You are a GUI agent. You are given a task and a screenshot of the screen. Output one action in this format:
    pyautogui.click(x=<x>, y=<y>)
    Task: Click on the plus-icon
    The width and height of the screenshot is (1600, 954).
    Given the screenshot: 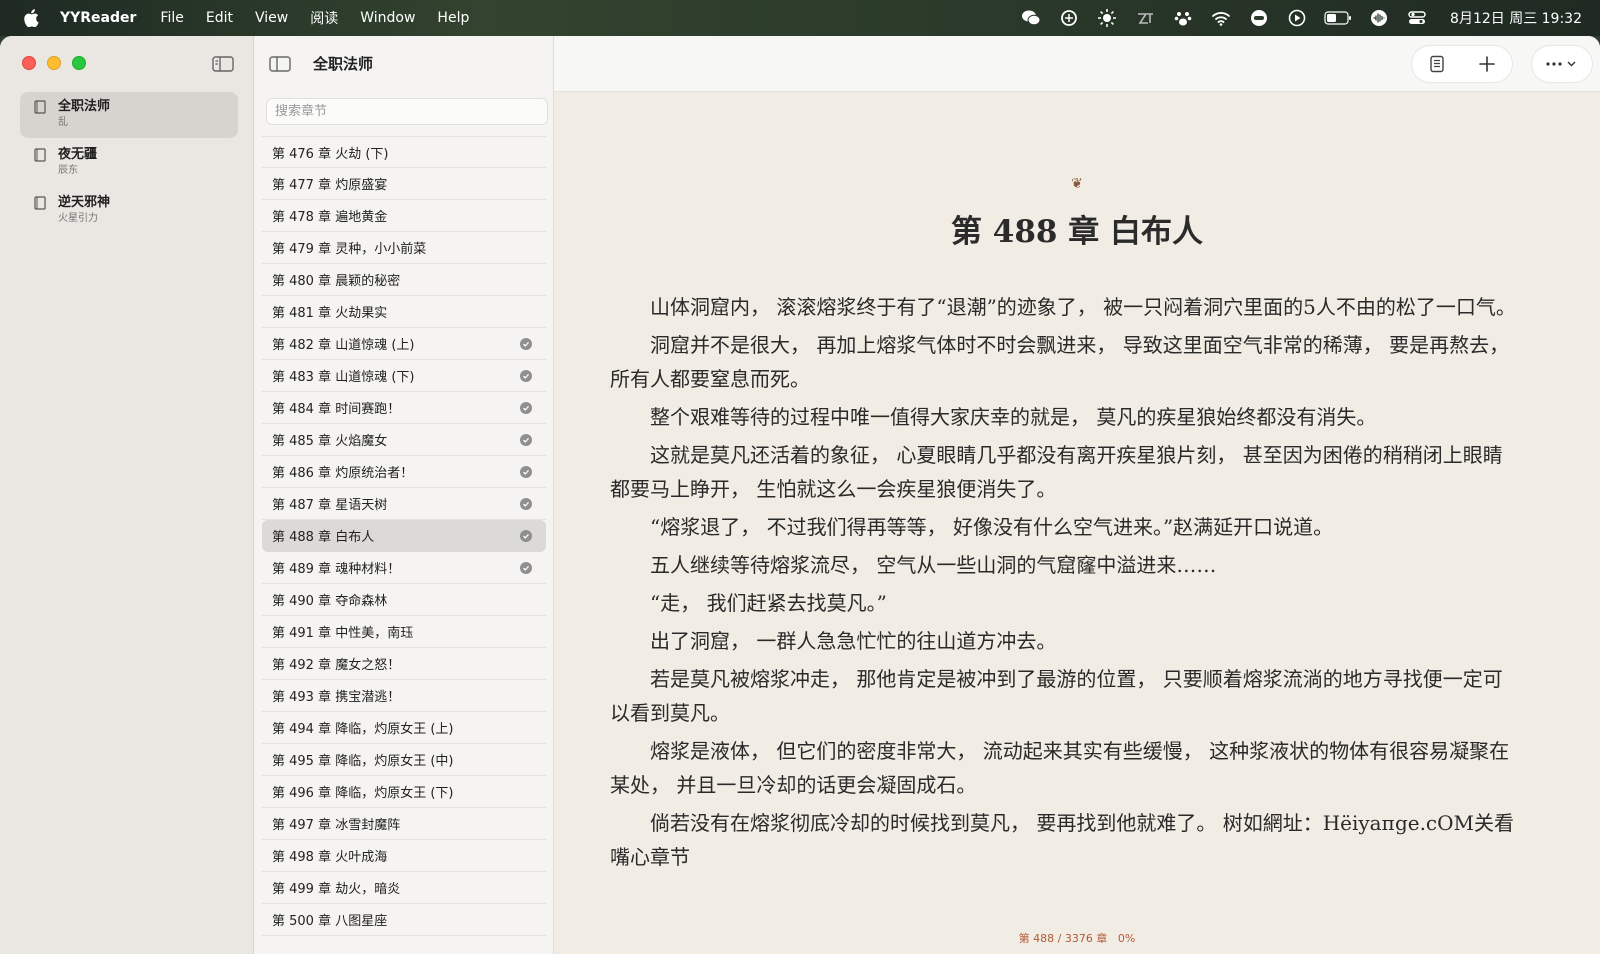 What is the action you would take?
    pyautogui.click(x=1487, y=64)
    